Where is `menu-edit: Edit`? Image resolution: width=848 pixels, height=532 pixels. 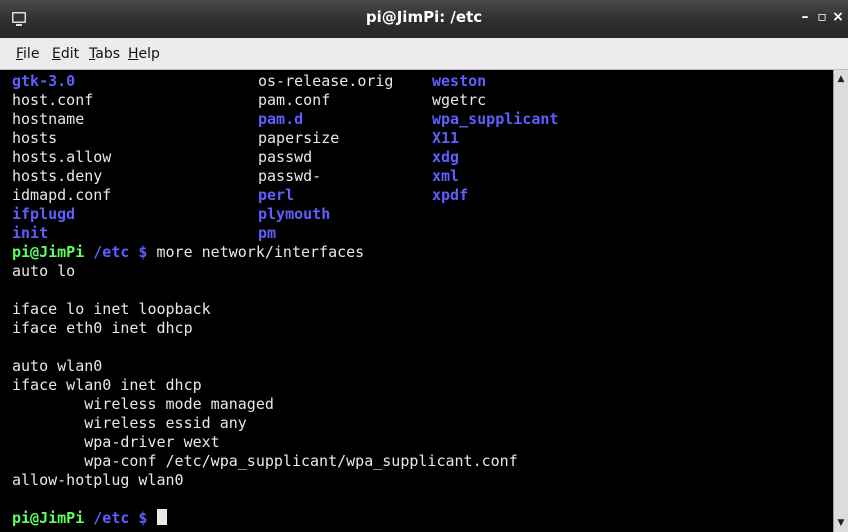 menu-edit: Edit is located at coordinates (65, 54).